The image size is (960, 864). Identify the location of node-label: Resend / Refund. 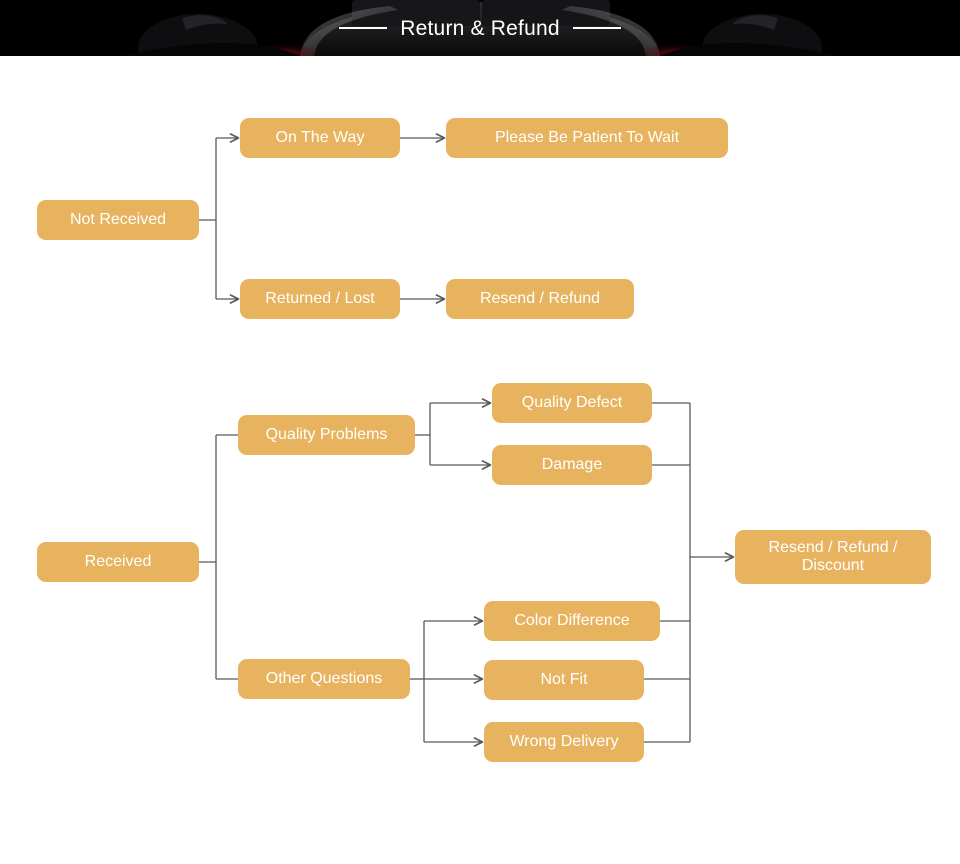
(540, 298).